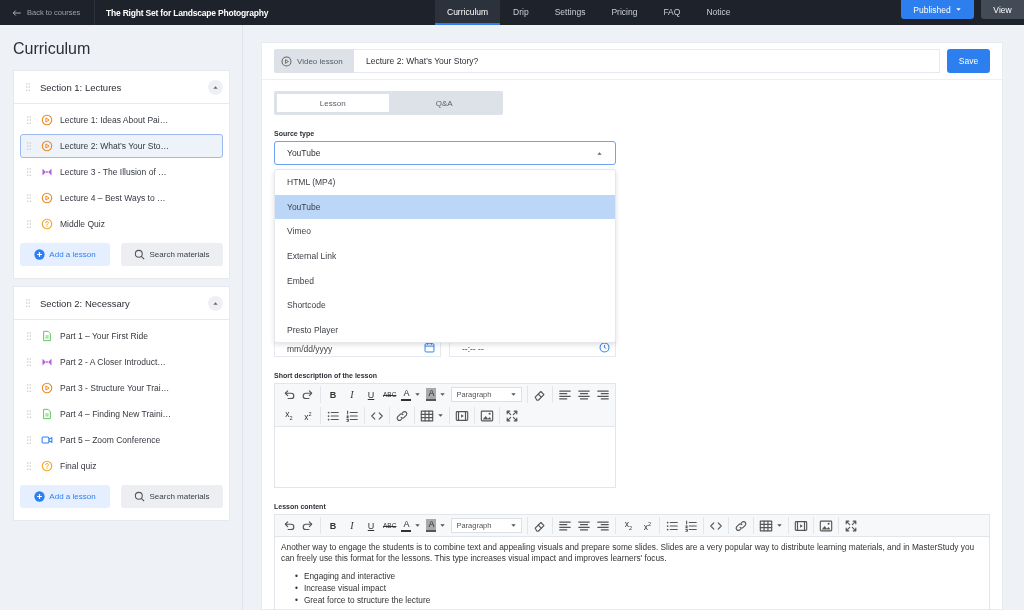 The width and height of the screenshot is (1024, 610). Describe the element at coordinates (444, 103) in the screenshot. I see `lesson-tab: Q&A` at that location.